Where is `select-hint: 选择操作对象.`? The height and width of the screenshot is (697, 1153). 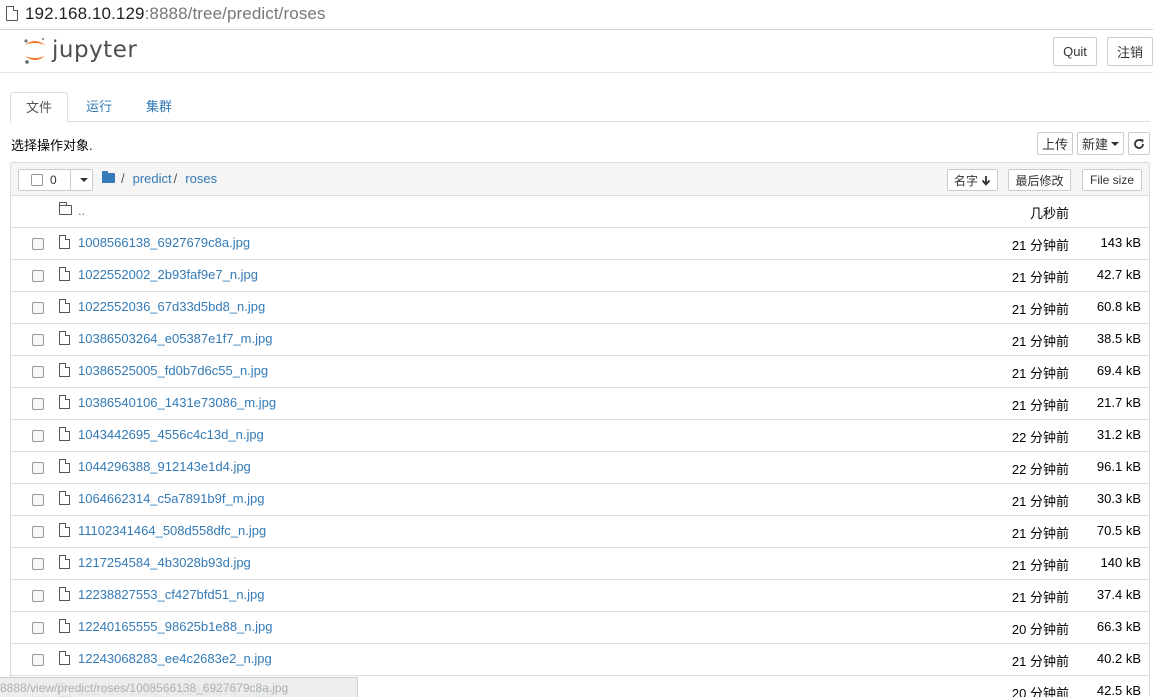 select-hint: 选择操作对象. is located at coordinates (52, 145).